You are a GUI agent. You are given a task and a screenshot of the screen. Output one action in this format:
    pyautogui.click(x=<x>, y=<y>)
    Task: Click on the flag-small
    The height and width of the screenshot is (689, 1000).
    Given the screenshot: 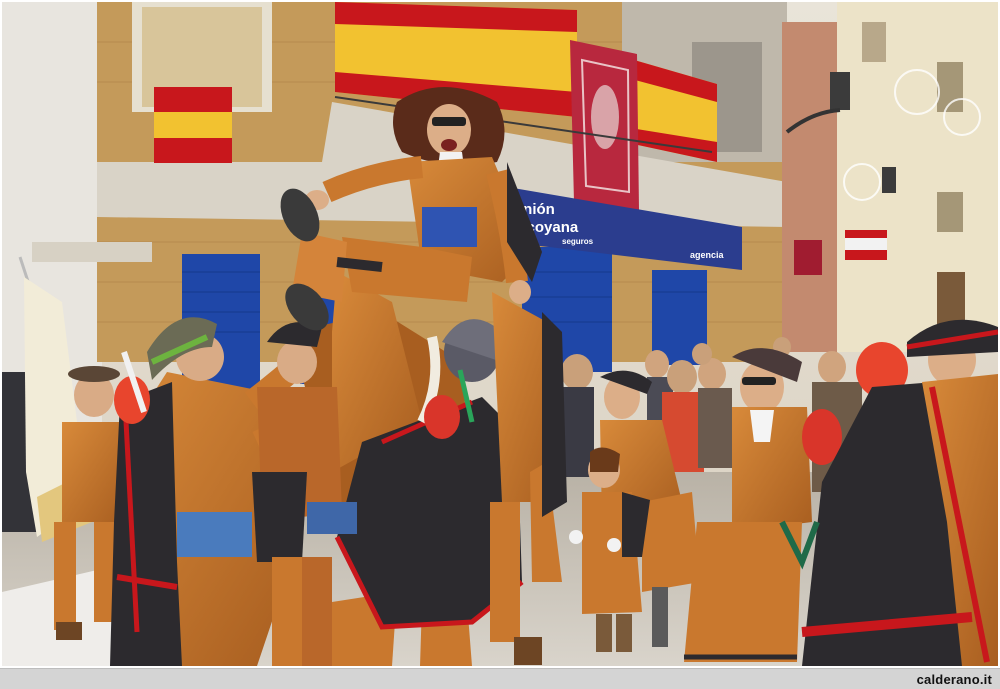 What is the action you would take?
    pyautogui.click(x=193, y=125)
    